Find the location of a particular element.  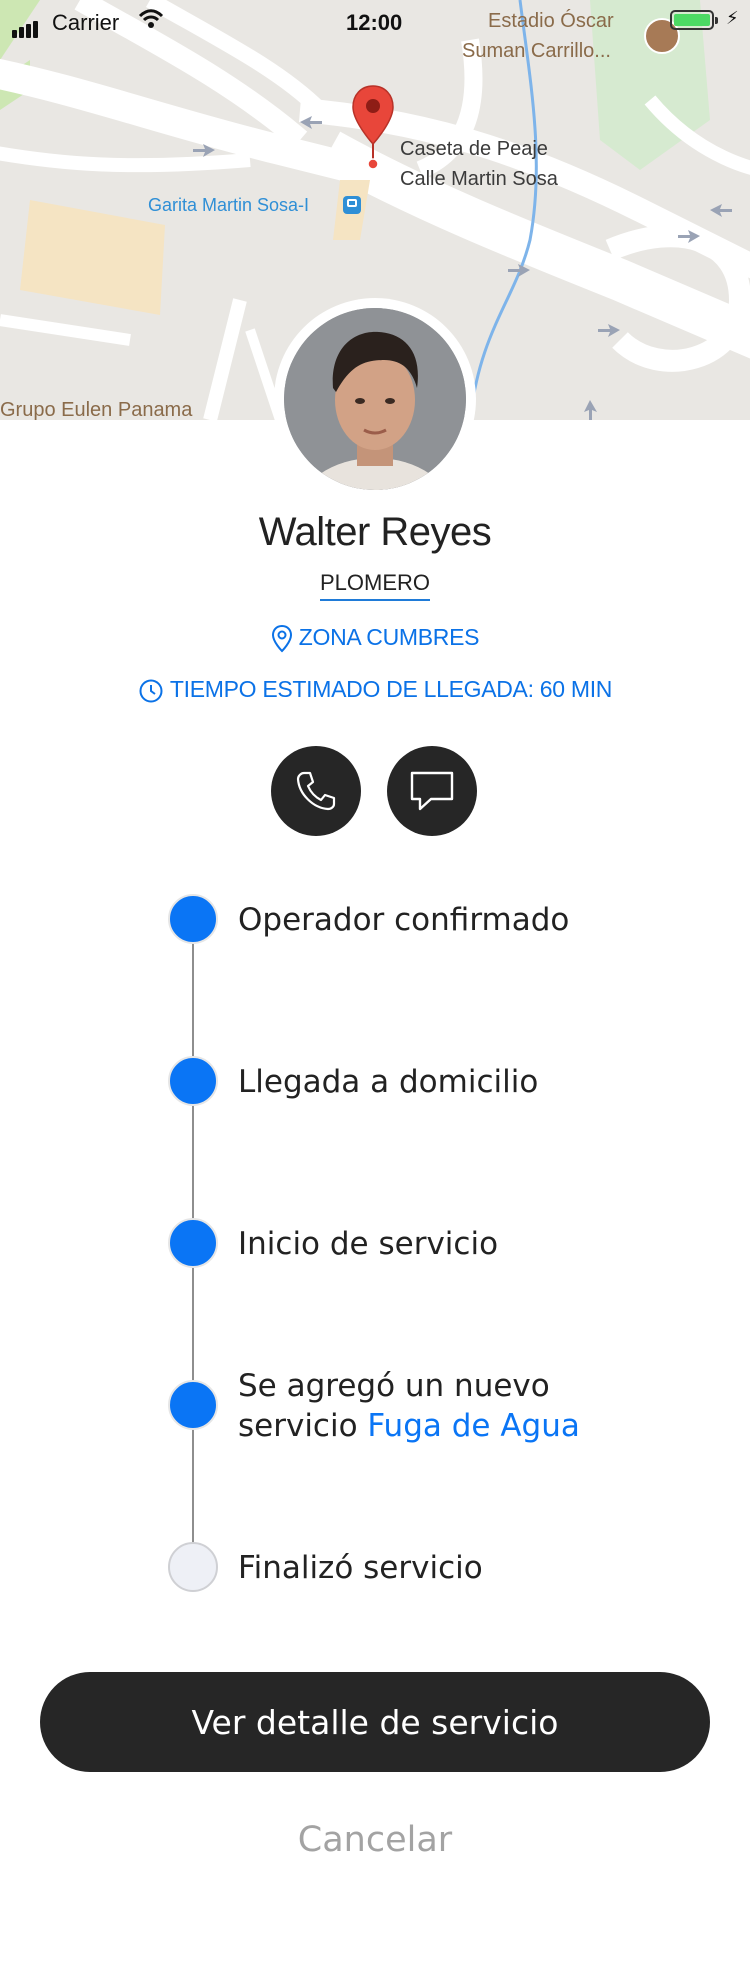

added-service-line2: servicio Fuga de Agua is located at coordinates (409, 1426).